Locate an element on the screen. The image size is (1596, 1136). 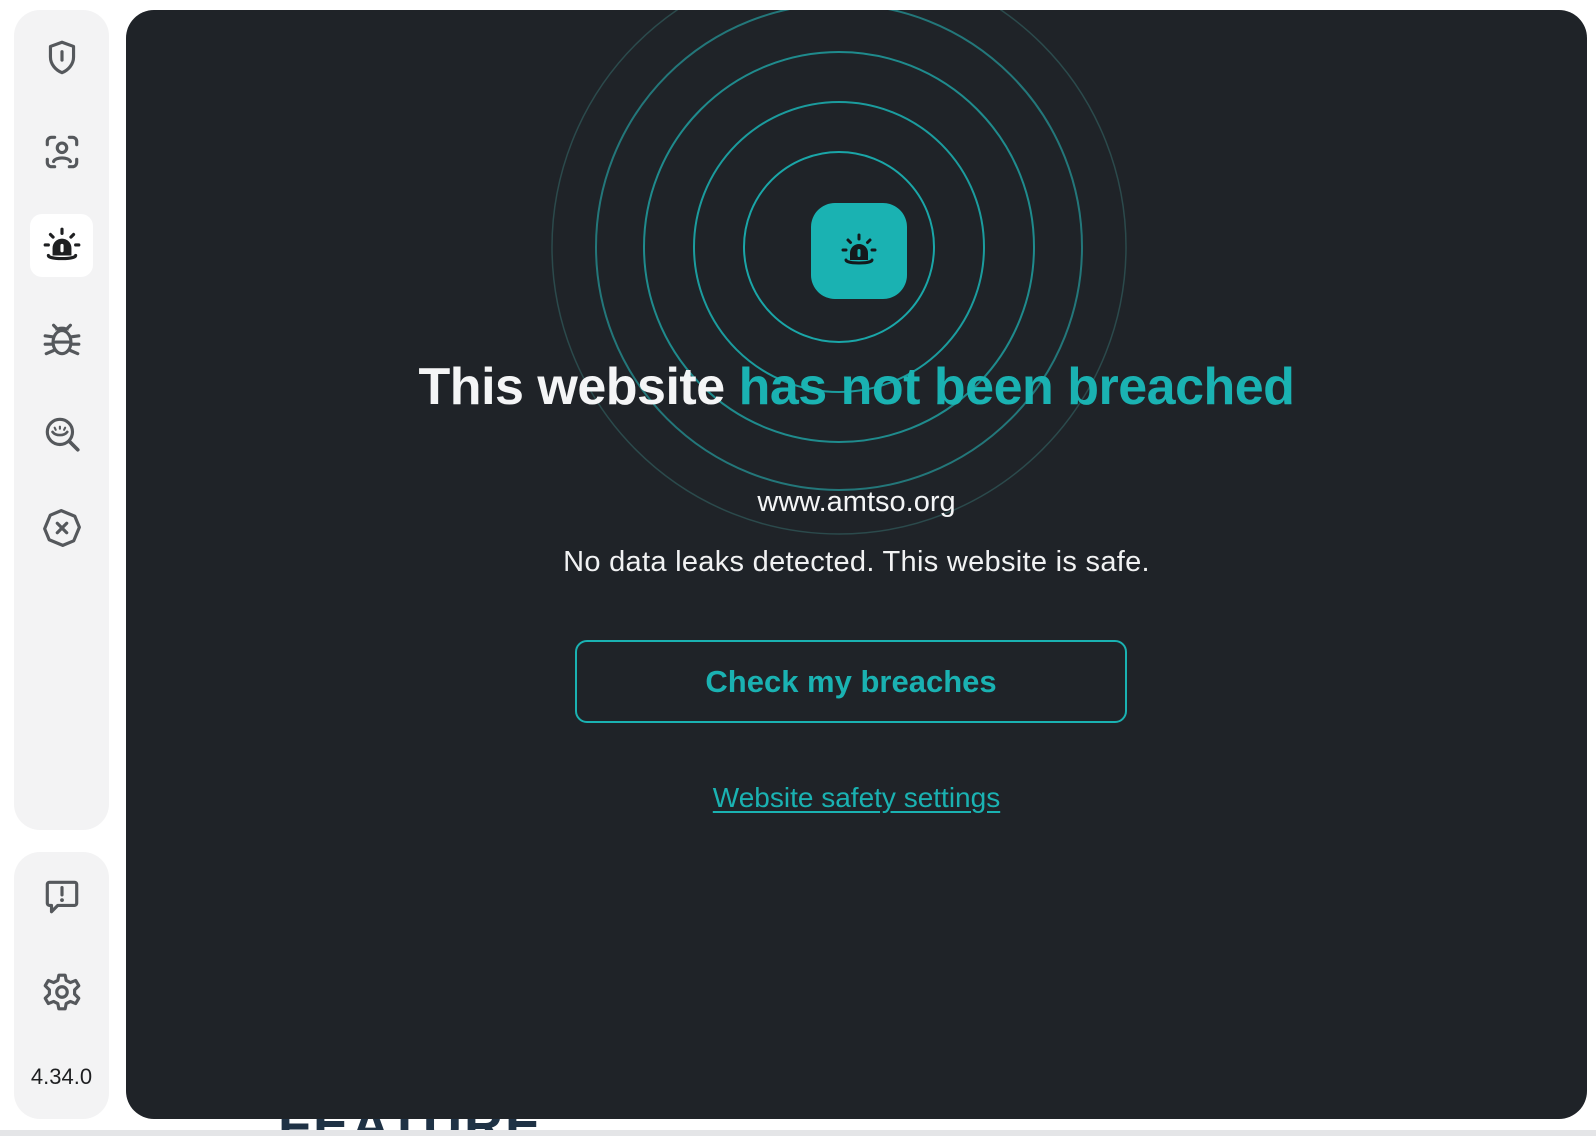
nav-item-shield is located at coordinates (61, 57).